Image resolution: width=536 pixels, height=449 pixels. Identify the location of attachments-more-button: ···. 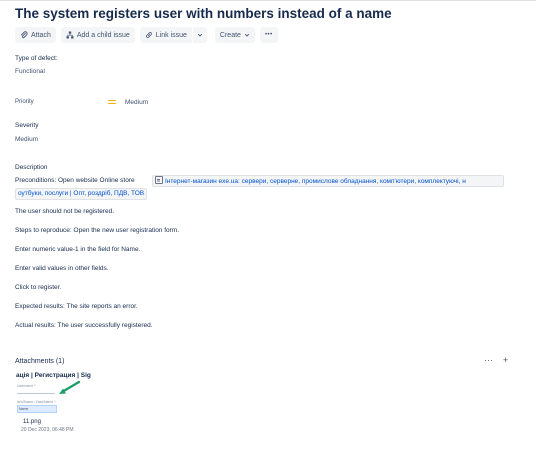
(488, 360).